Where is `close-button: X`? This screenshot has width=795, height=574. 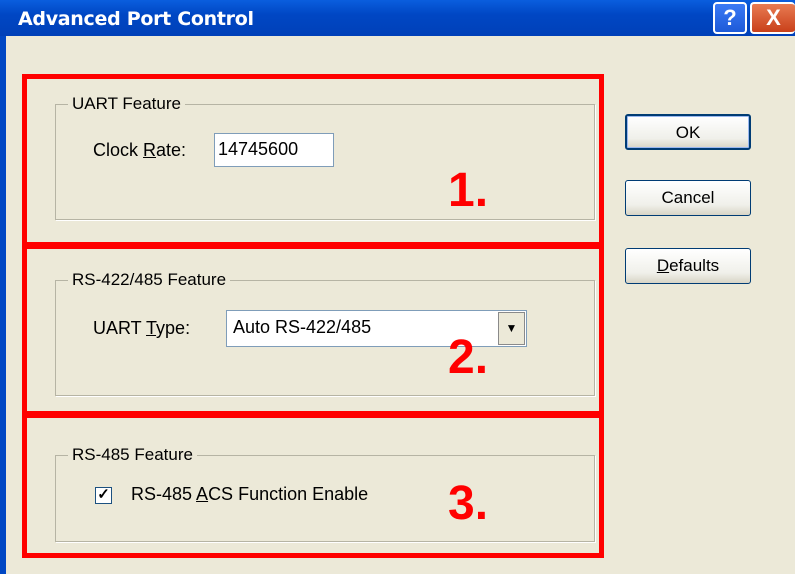
close-button: X is located at coordinates (772, 18).